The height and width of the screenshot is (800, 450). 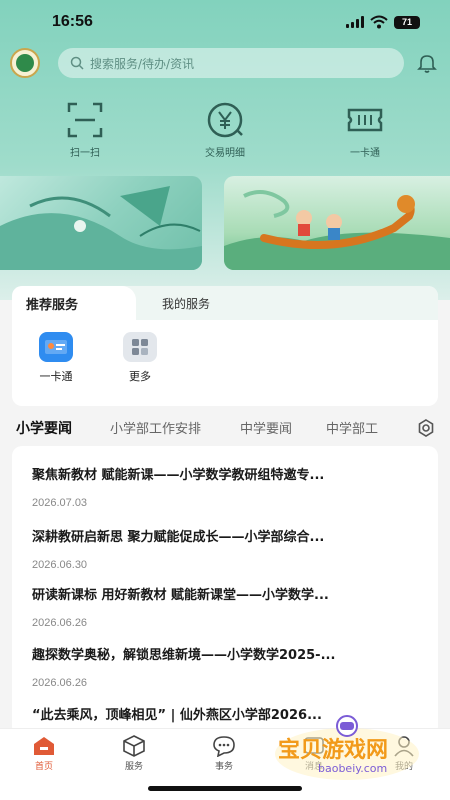 I want to click on settings-icon, so click(x=426, y=428).